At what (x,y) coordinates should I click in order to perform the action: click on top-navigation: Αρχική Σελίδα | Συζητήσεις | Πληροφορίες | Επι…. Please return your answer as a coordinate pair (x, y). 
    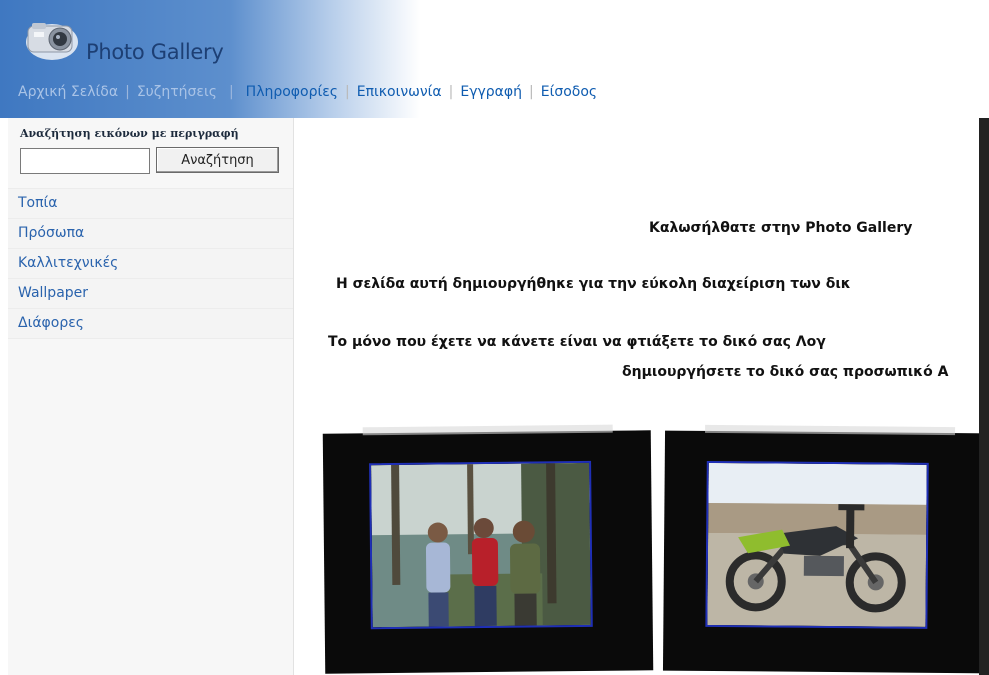
    Looking at the image, I should click on (307, 92).